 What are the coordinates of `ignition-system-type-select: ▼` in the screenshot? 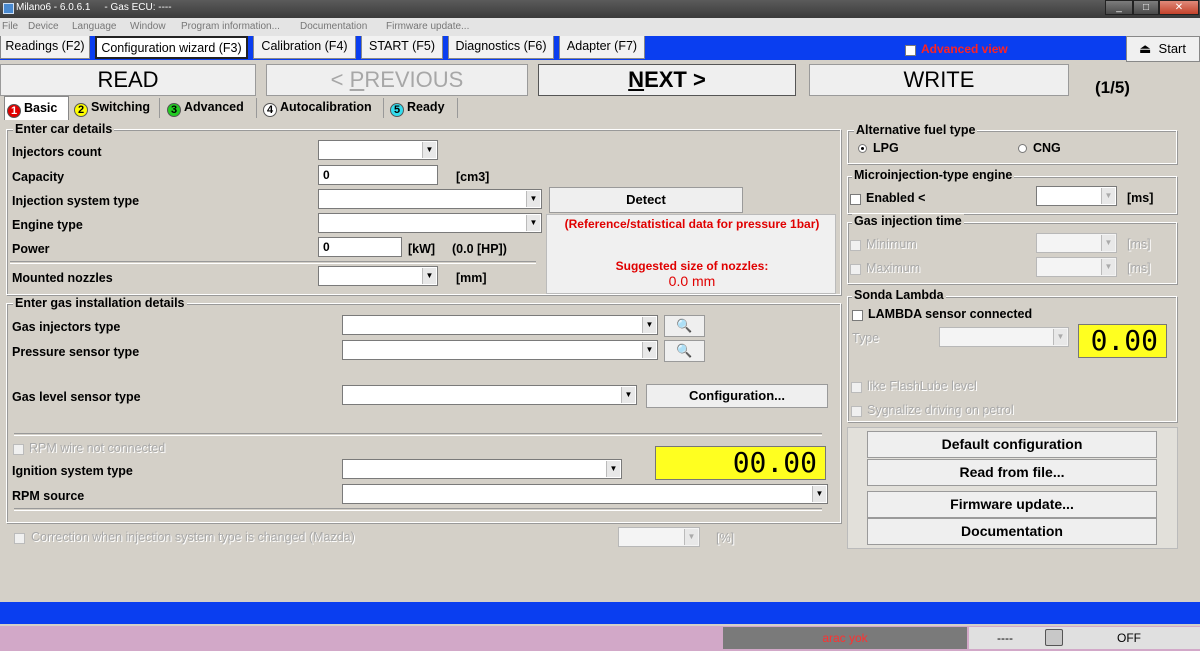 It's located at (482, 469).